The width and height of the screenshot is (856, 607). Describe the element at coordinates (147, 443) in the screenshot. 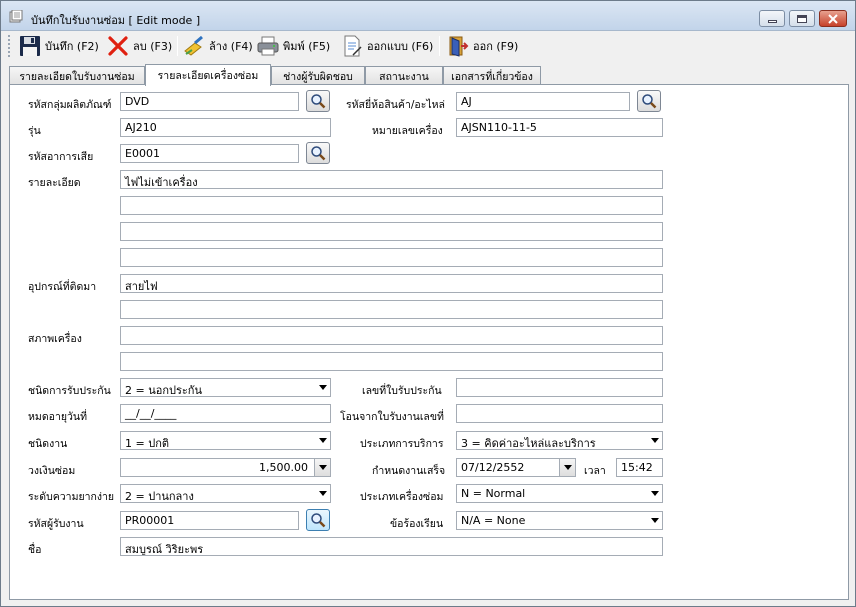

I see `job-type-value: 1 = ปกติ` at that location.